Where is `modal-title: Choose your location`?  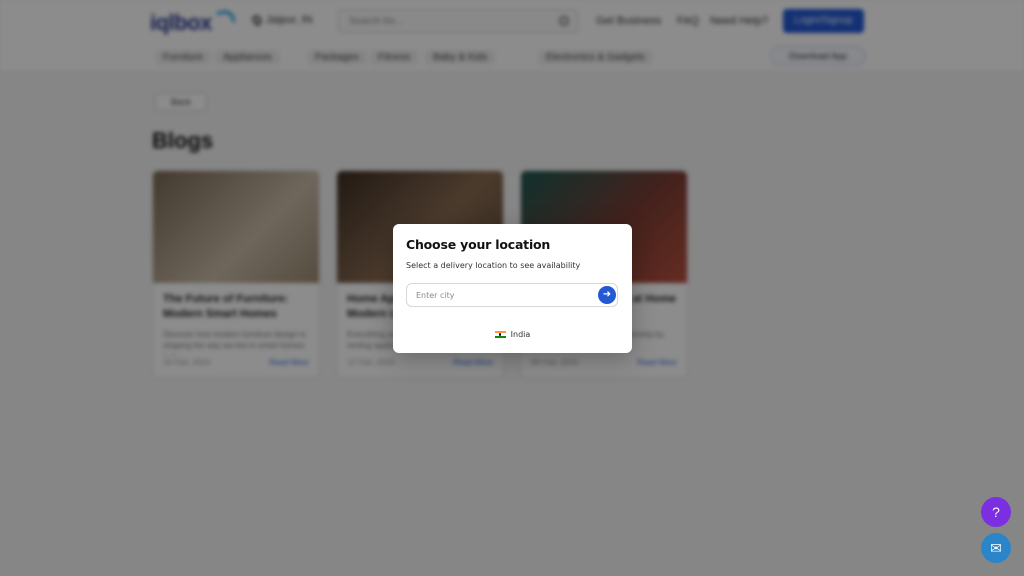
modal-title: Choose your location is located at coordinates (478, 244).